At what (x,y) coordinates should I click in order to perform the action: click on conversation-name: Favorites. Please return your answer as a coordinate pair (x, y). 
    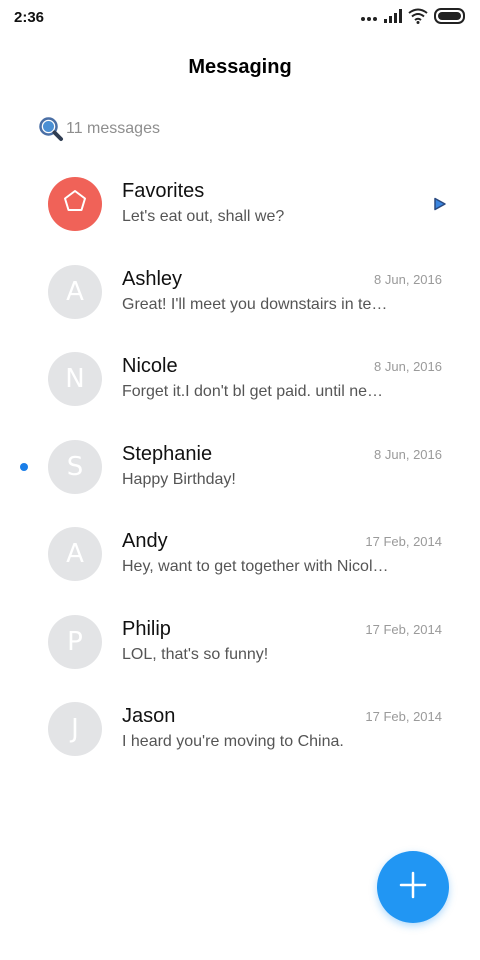
    Looking at the image, I should click on (163, 191).